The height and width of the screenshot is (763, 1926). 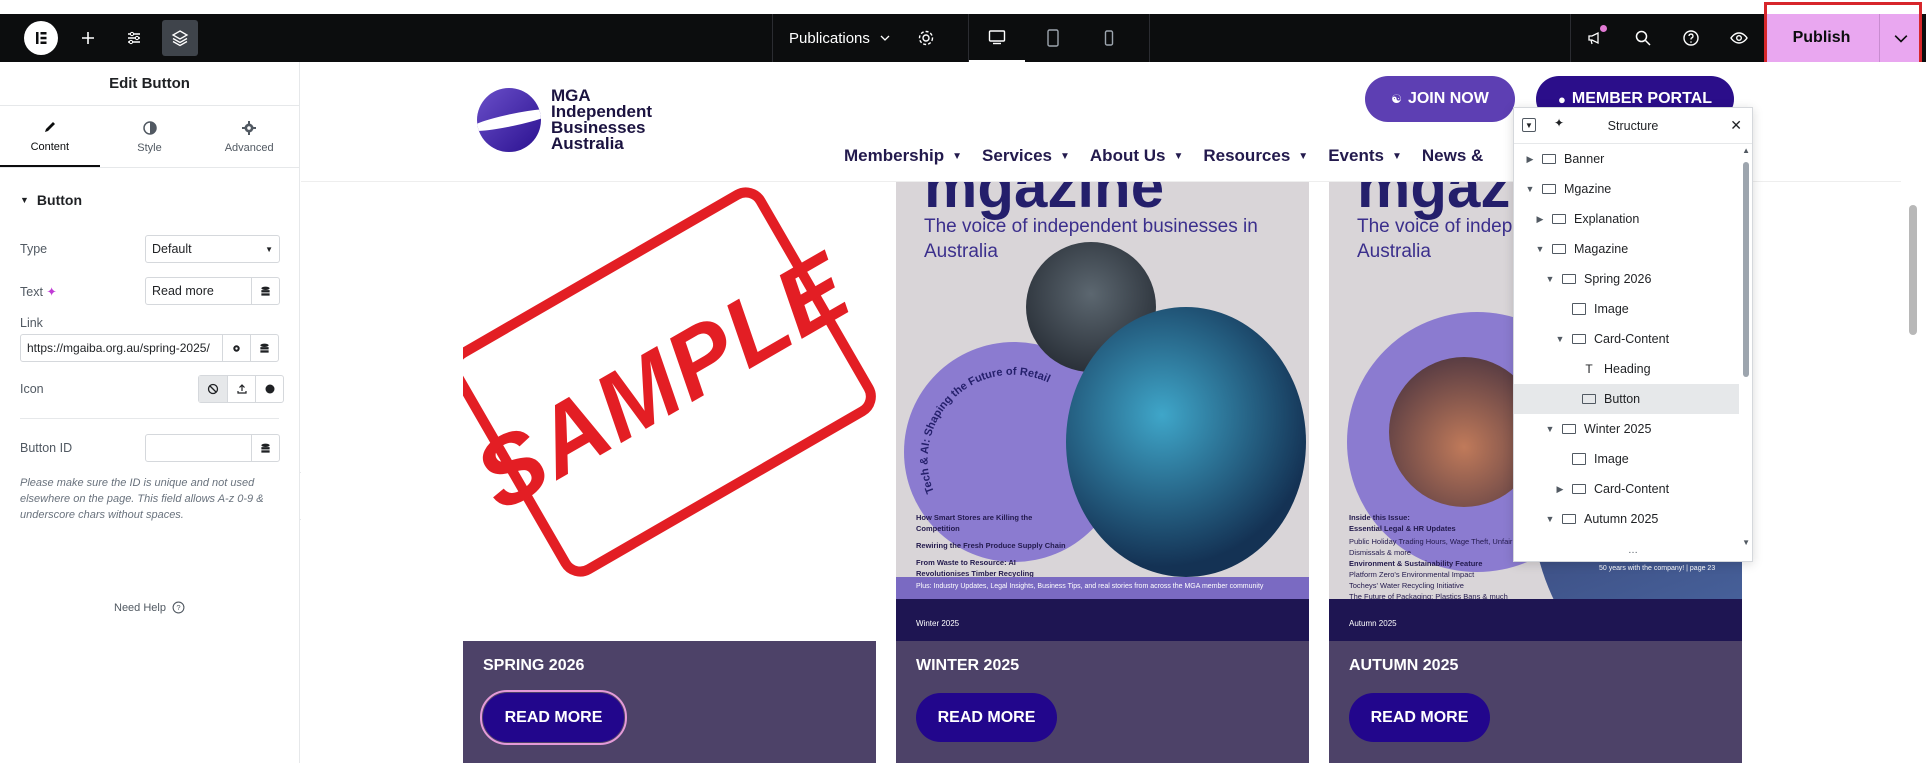 I want to click on tree-item-card-content: ▶ Card-Content, so click(x=1626, y=489).